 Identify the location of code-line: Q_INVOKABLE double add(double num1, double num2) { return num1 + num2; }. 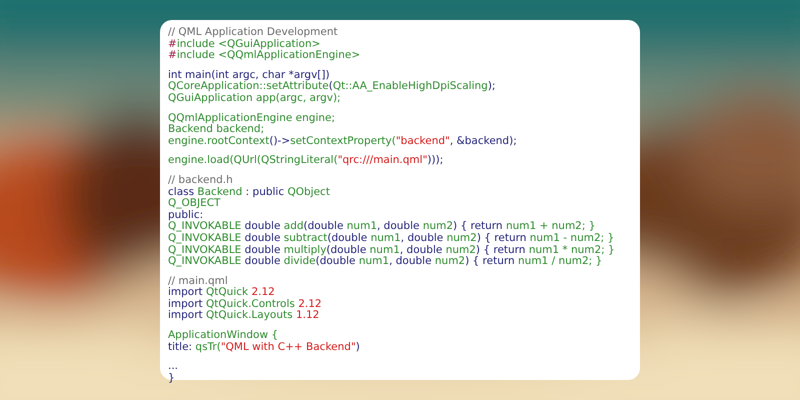
(382, 227).